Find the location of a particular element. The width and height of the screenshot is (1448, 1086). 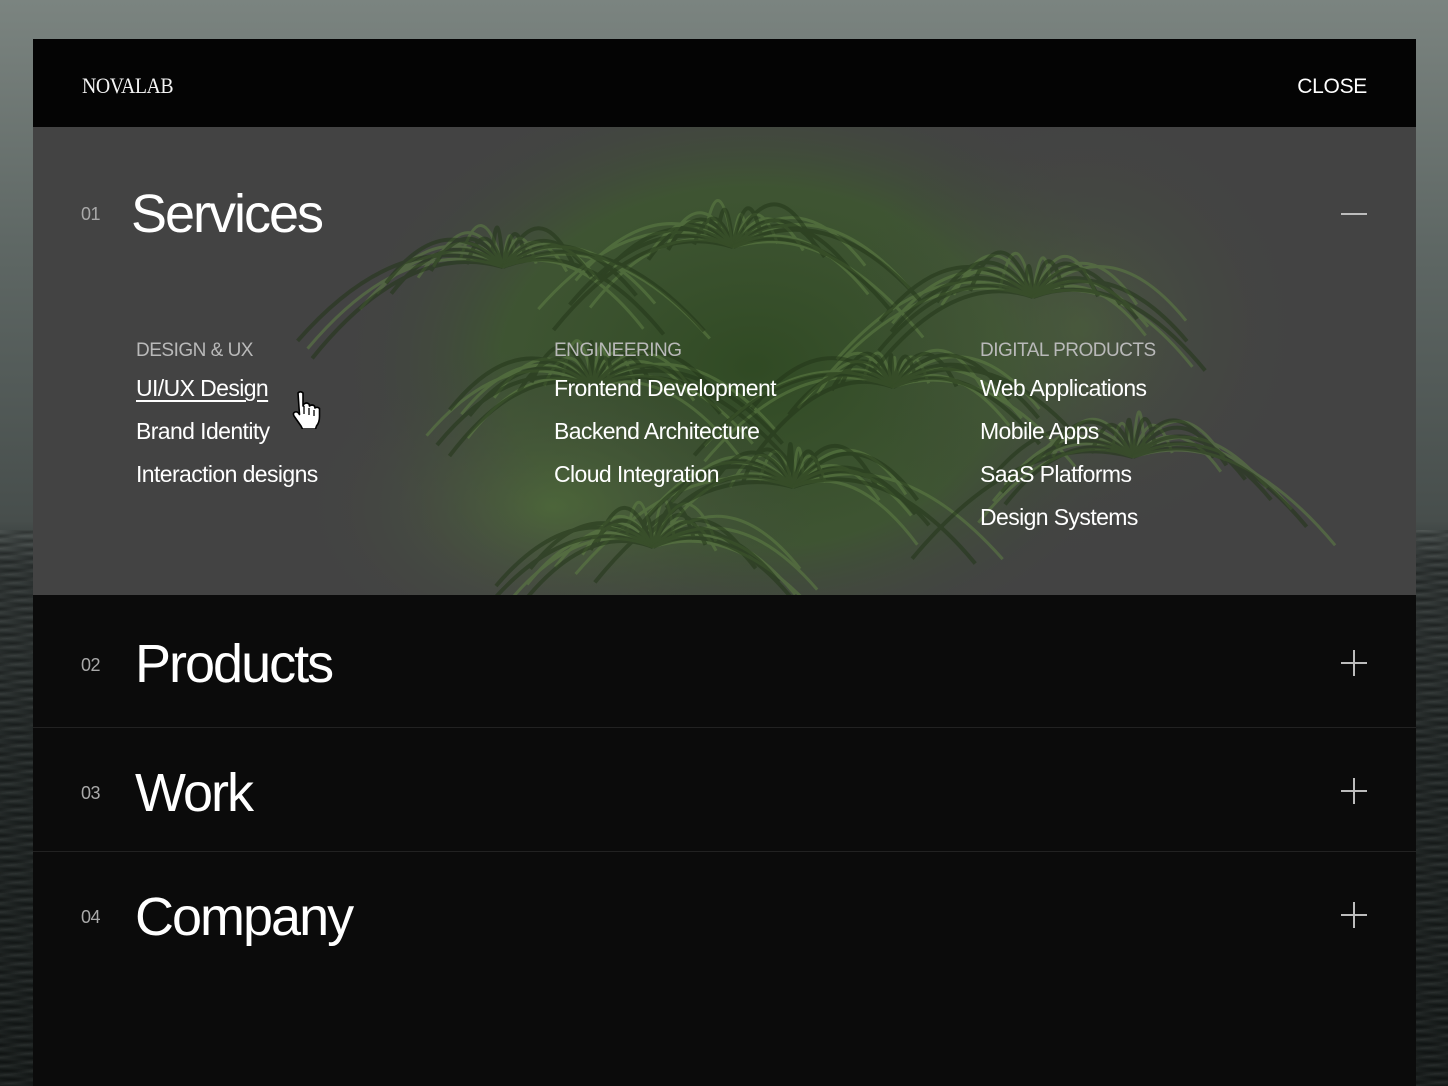

section-number: 02 is located at coordinates (91, 665).